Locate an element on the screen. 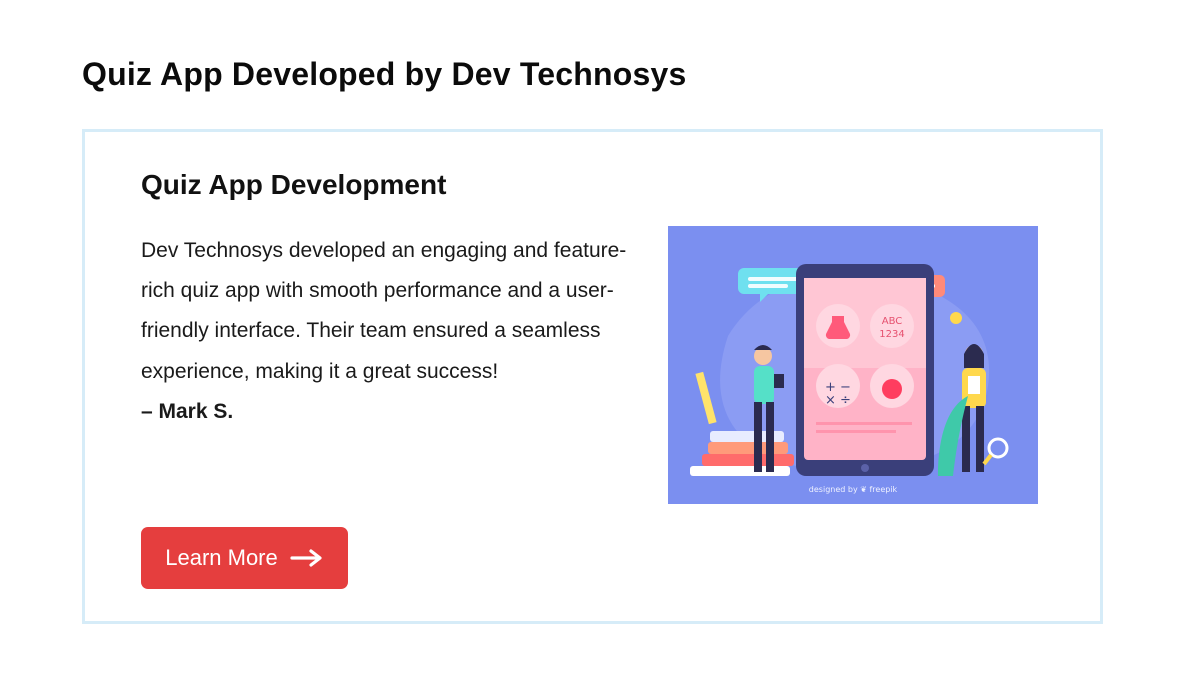 This screenshot has height=687, width=1186. learn-more-label: Learn More is located at coordinates (221, 557).